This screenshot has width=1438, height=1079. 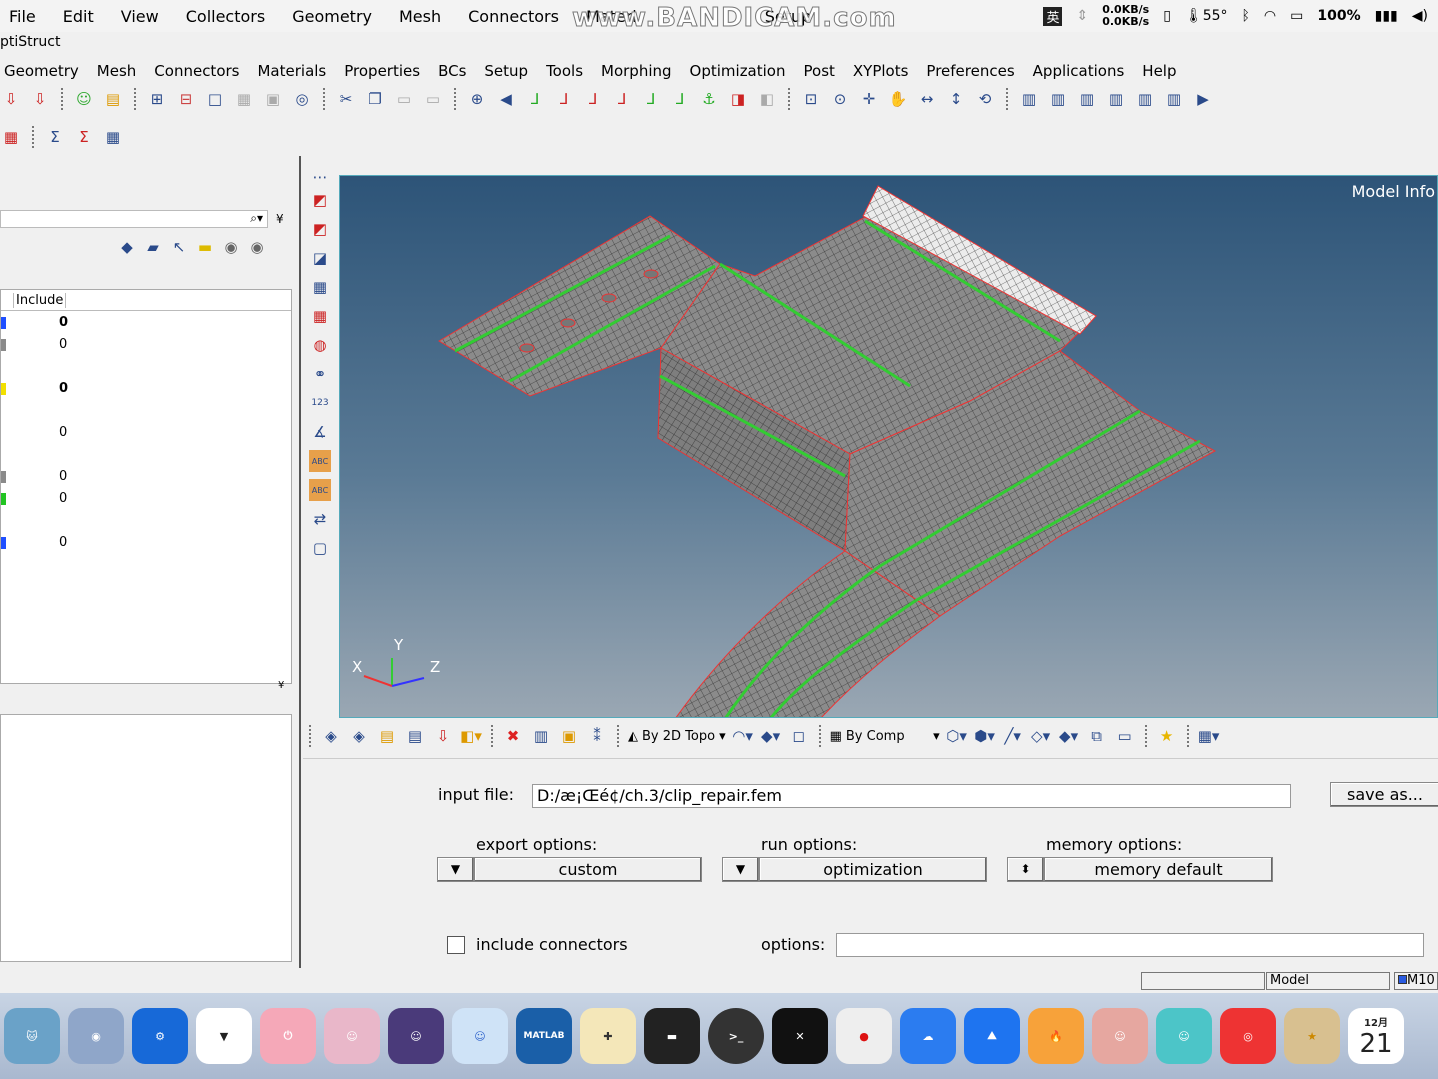 I want to click on layout-3-icon: ▥, so click(x=1087, y=99).